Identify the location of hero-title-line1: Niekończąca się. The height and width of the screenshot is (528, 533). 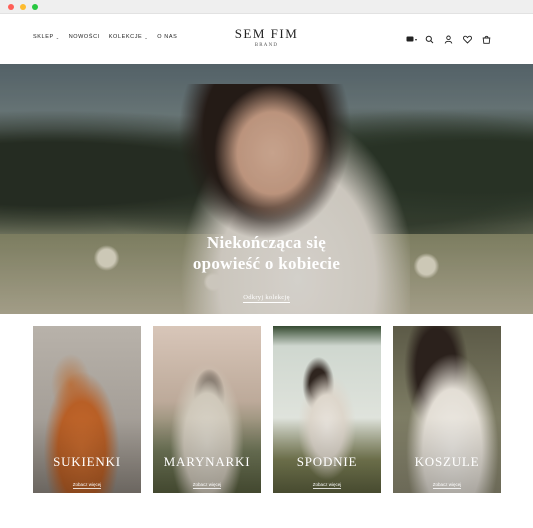
(266, 242).